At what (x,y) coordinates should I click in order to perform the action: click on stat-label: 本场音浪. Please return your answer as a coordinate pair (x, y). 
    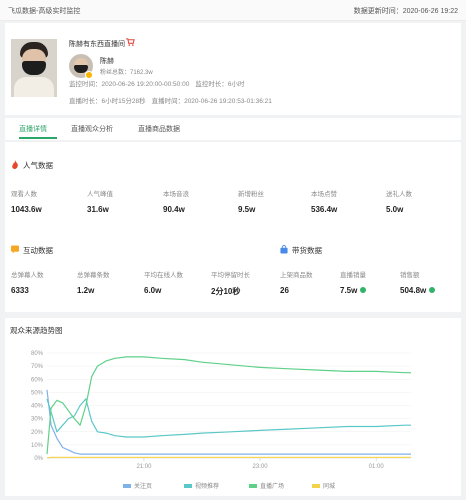
    Looking at the image, I should click on (176, 194).